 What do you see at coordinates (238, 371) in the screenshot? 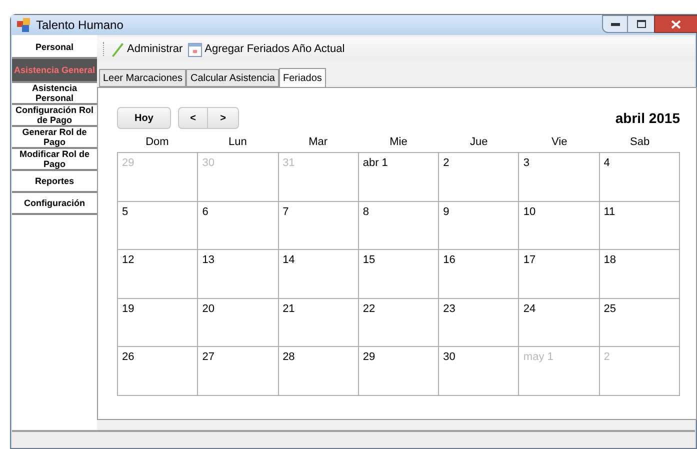
I see `day-cell: 27` at bounding box center [238, 371].